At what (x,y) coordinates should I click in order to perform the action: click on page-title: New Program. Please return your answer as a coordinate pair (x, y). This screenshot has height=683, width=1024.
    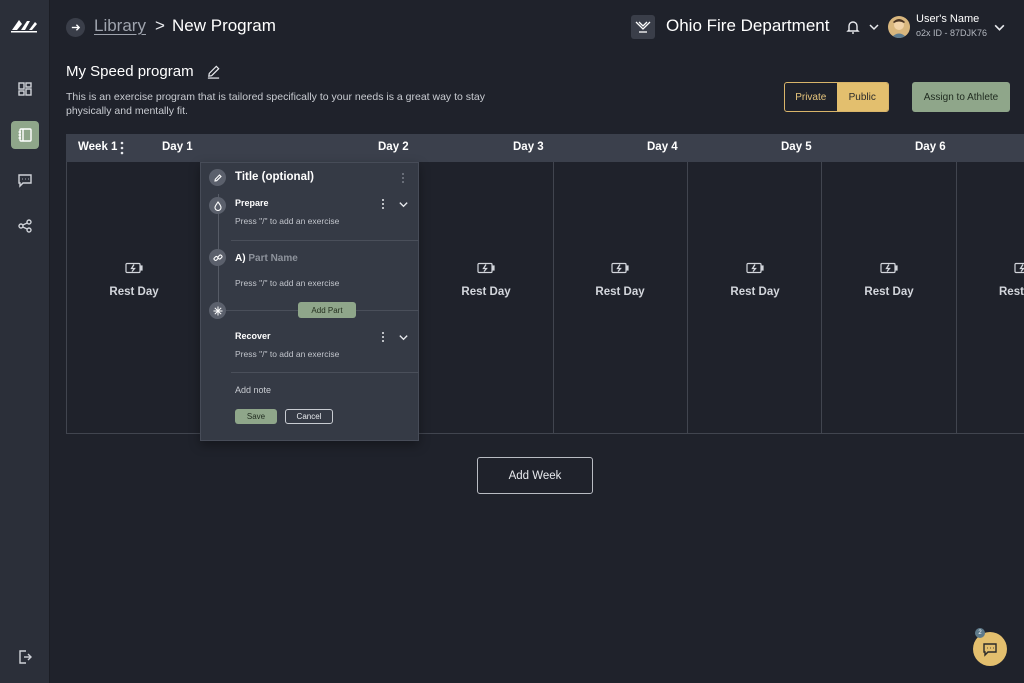
    Looking at the image, I should click on (224, 25).